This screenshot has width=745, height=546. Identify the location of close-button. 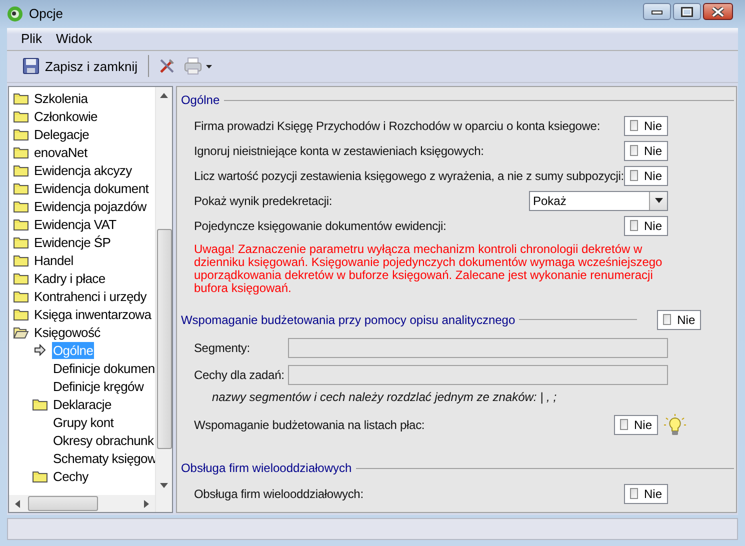
(718, 11).